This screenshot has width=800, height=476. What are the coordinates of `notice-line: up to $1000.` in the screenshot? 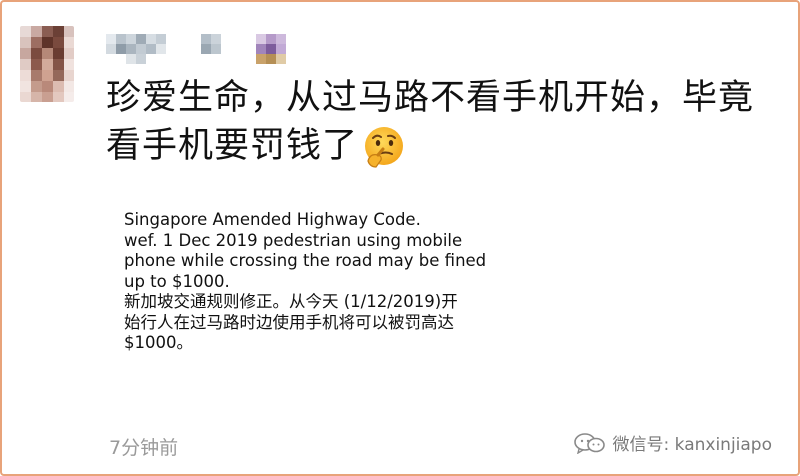 It's located at (177, 281).